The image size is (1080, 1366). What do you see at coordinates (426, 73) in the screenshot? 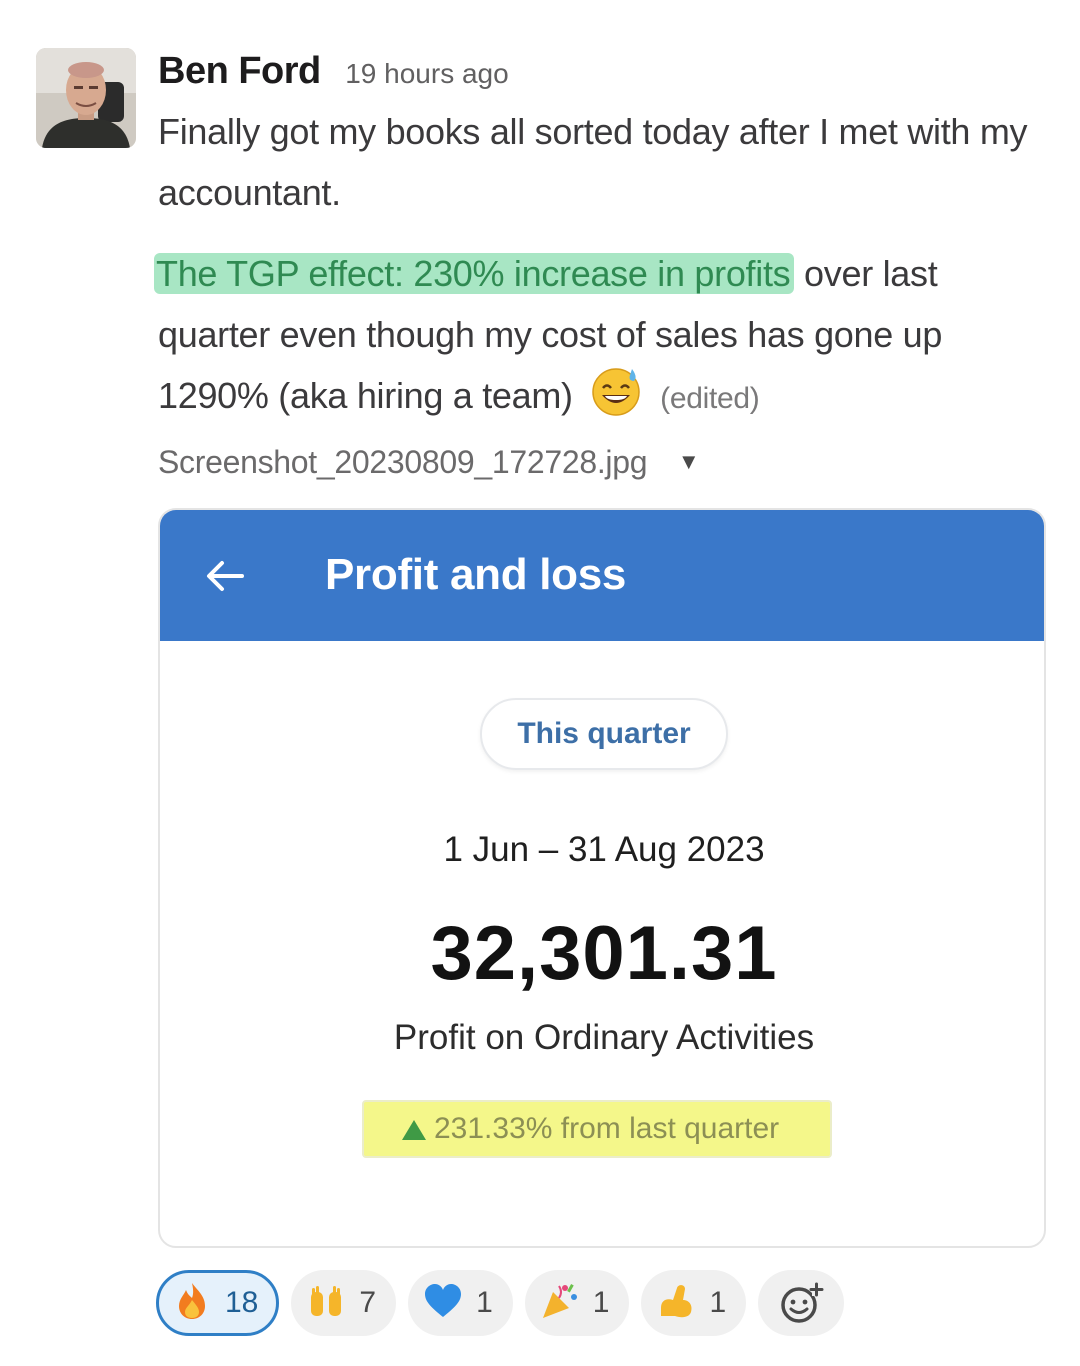
I see `timestamp: 19 hours ago` at bounding box center [426, 73].